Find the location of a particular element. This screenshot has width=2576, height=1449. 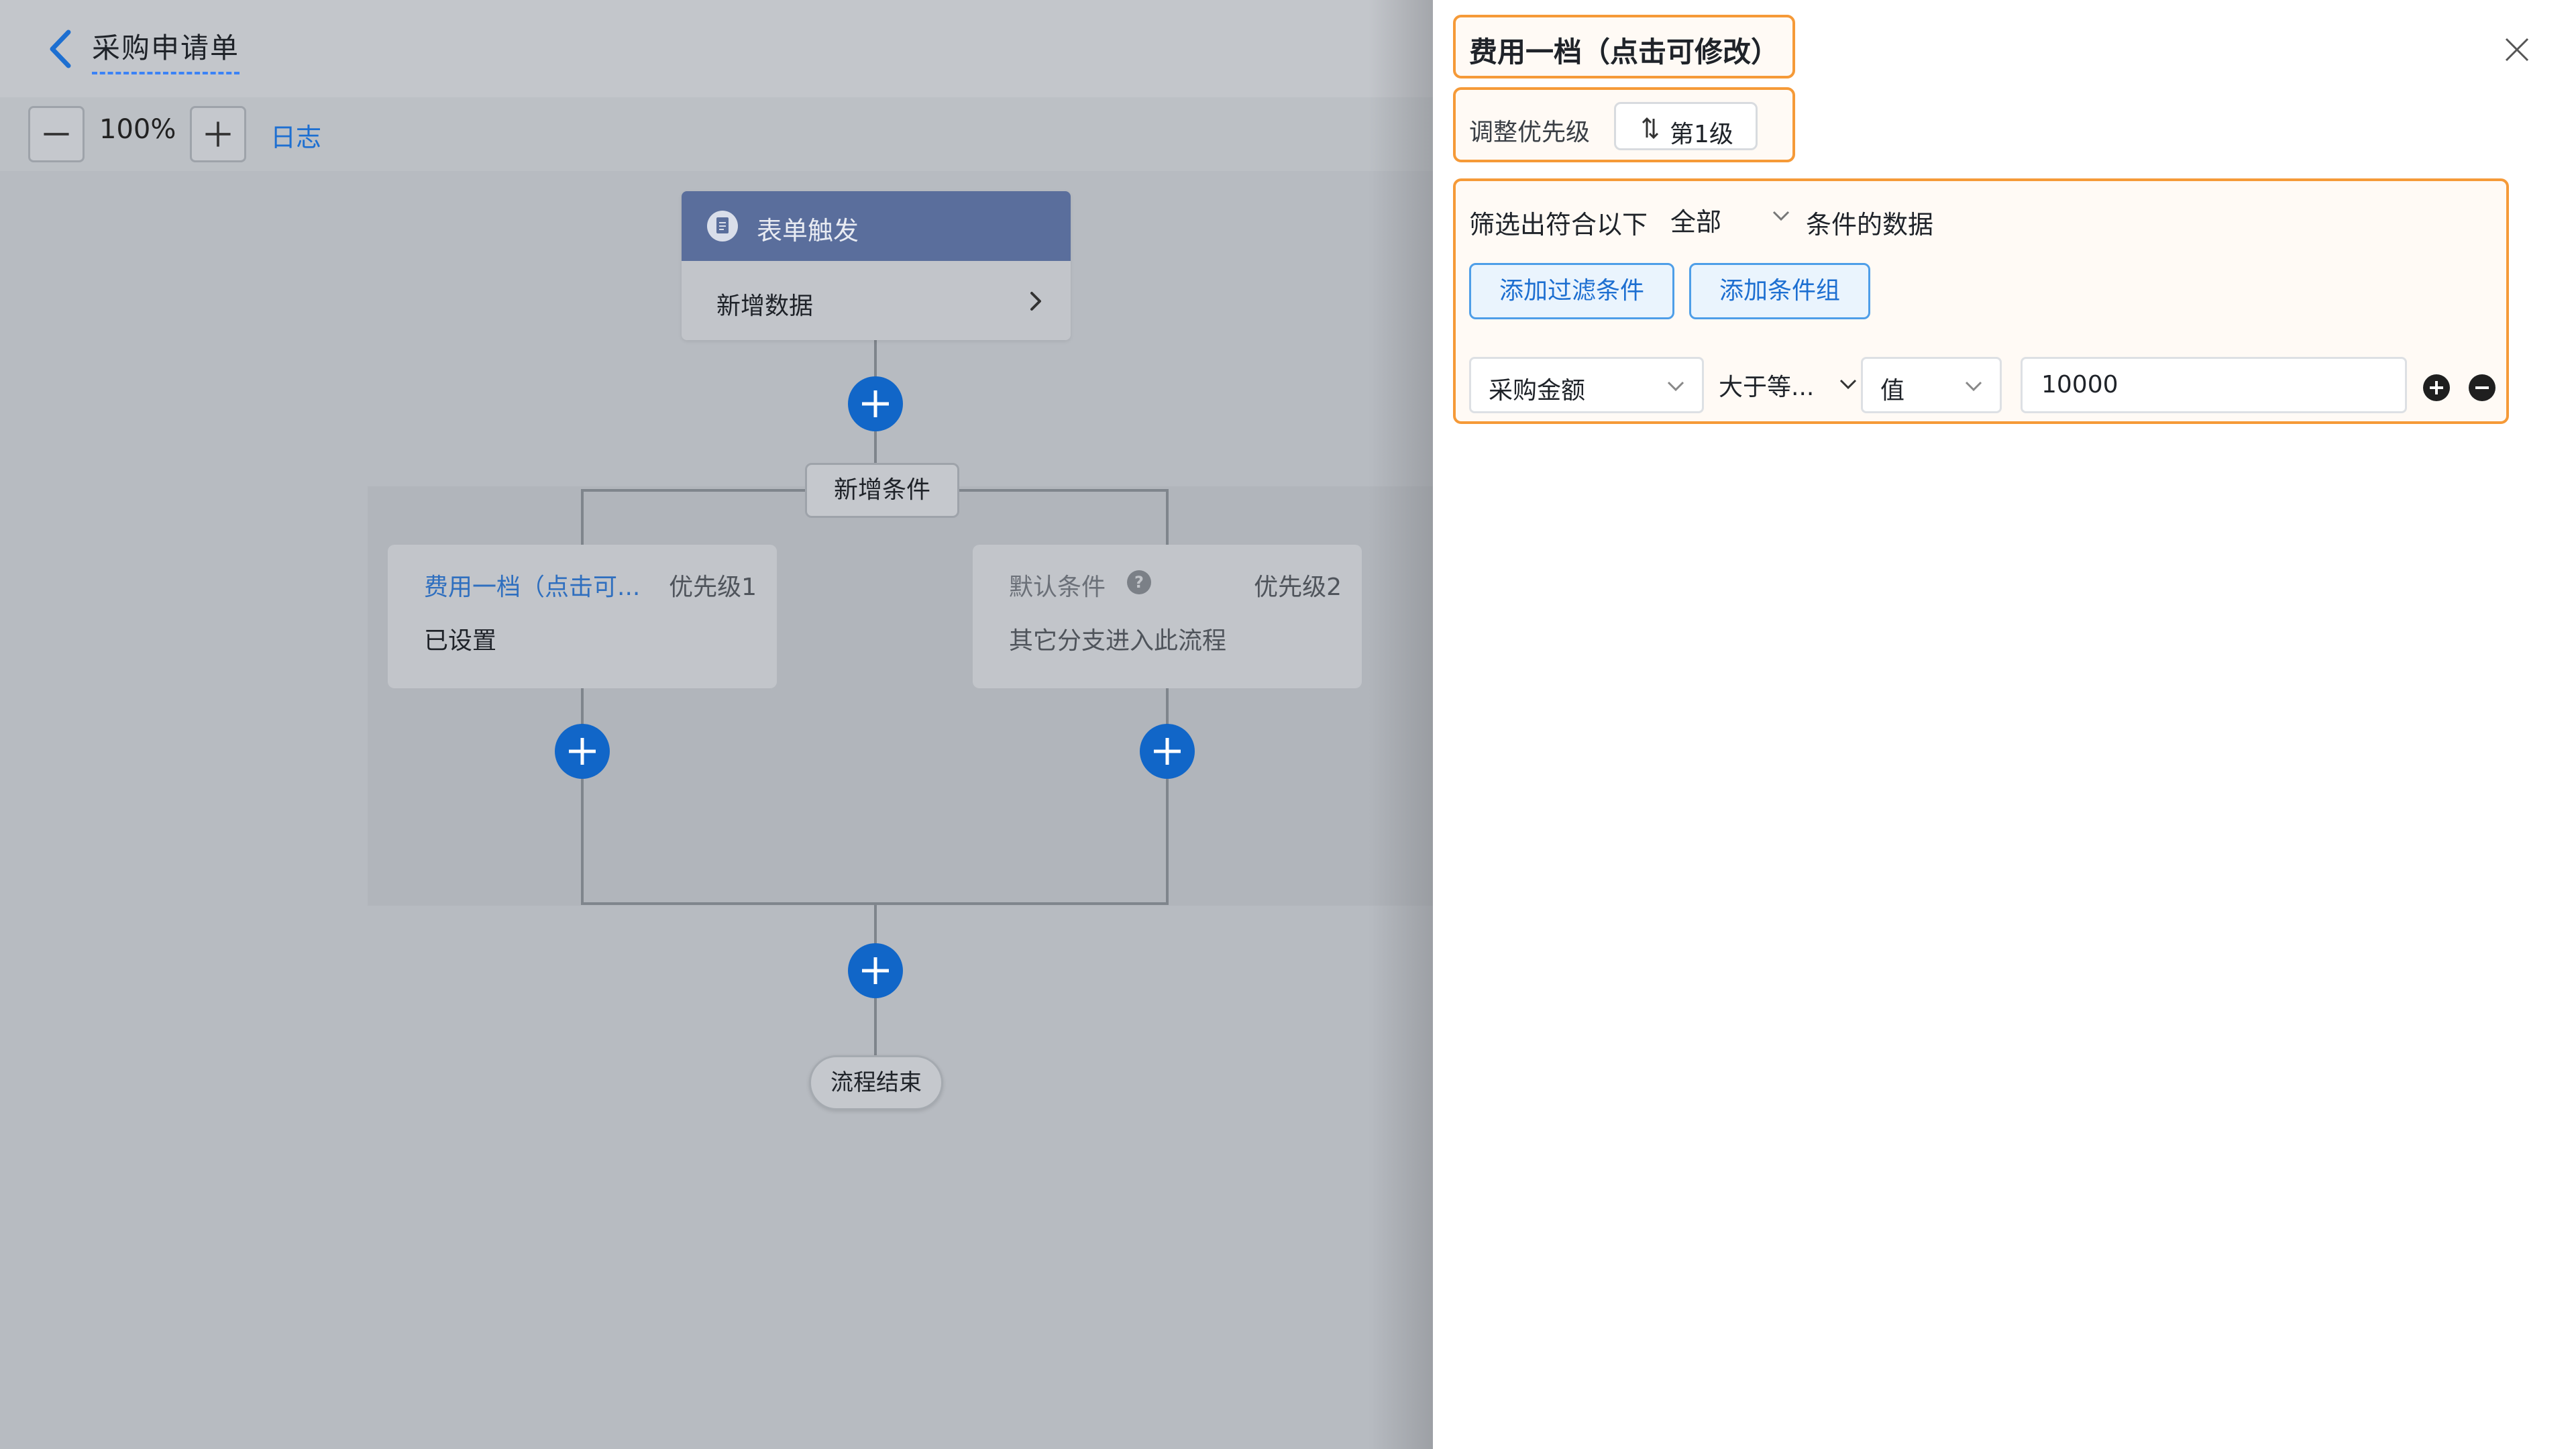

condition-value-type: 值 is located at coordinates (1892, 391).